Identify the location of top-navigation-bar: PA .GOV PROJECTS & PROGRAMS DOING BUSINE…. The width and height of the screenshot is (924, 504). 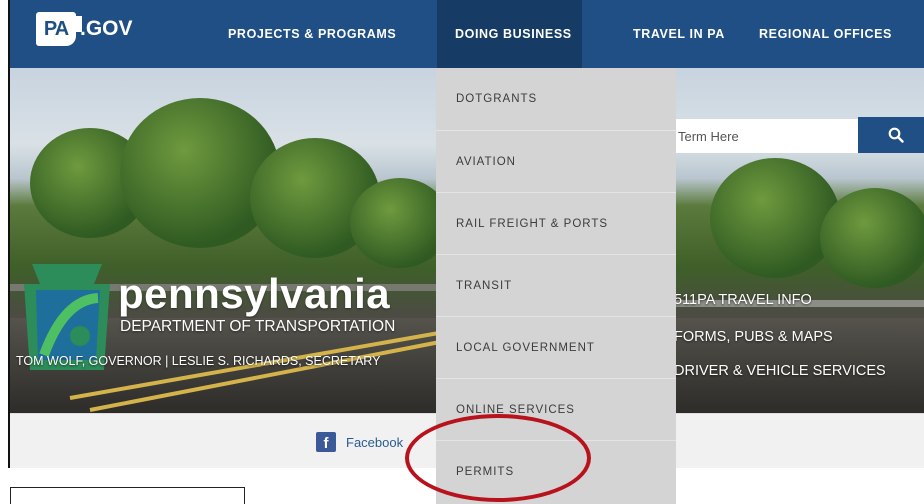
(467, 34).